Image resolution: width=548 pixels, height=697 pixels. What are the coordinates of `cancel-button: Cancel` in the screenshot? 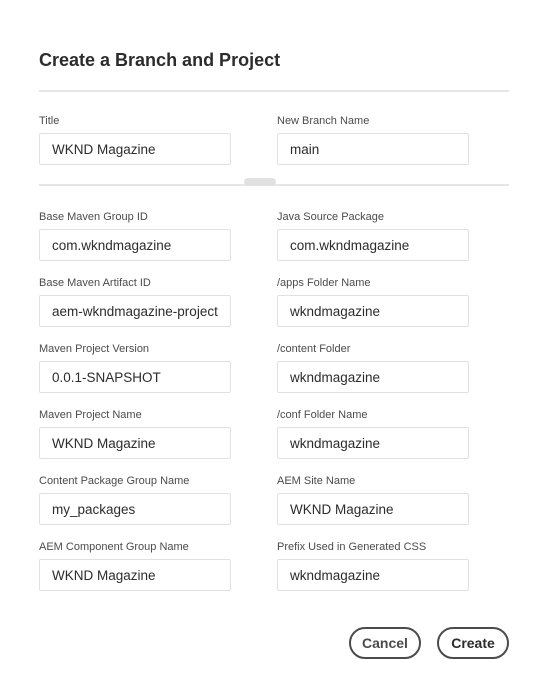 It's located at (385, 643).